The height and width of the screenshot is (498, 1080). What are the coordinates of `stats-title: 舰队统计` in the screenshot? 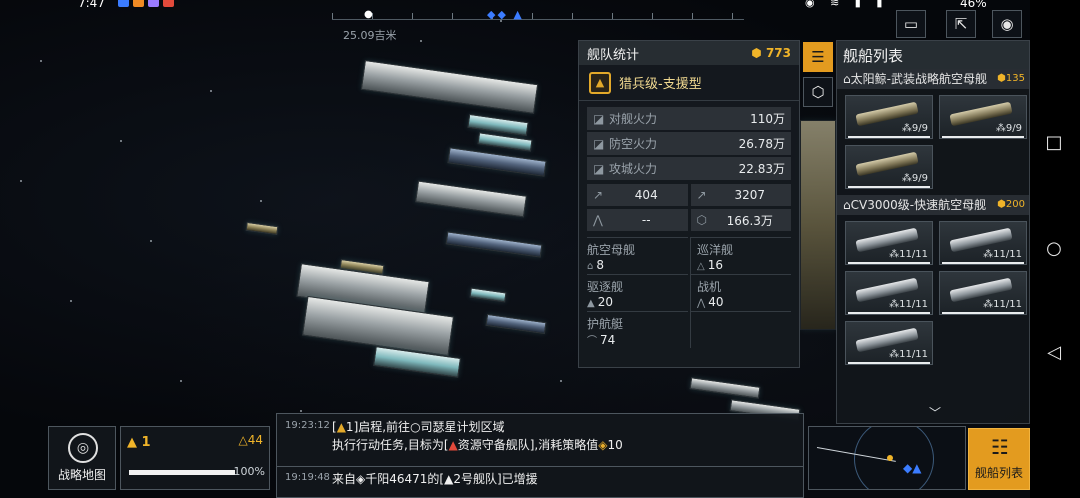 It's located at (613, 55).